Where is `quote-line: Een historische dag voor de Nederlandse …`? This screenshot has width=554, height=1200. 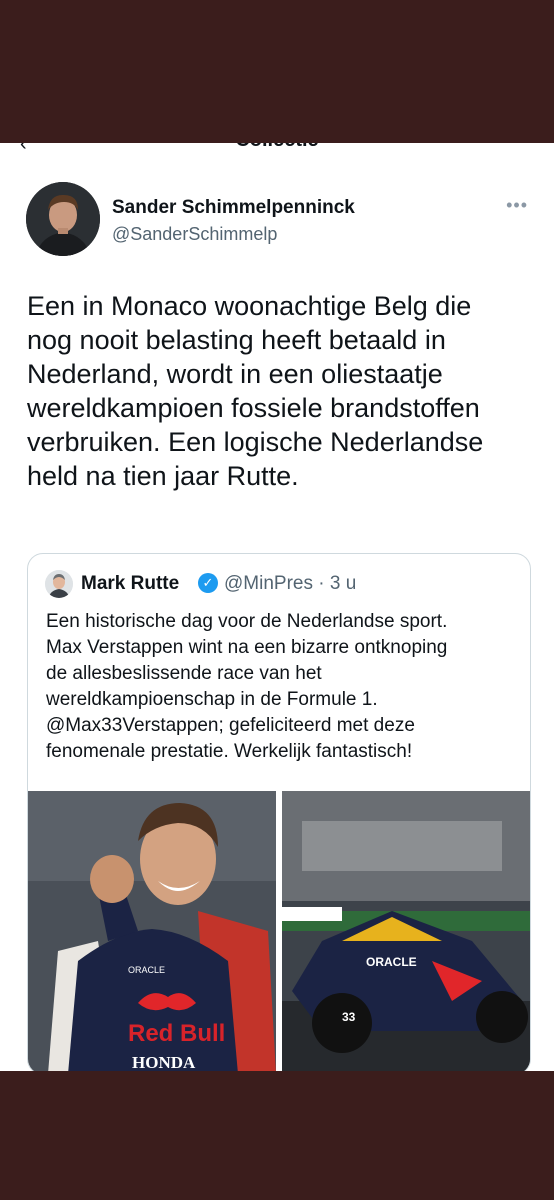
quote-line: Een historische dag voor de Nederlandse … is located at coordinates (247, 621).